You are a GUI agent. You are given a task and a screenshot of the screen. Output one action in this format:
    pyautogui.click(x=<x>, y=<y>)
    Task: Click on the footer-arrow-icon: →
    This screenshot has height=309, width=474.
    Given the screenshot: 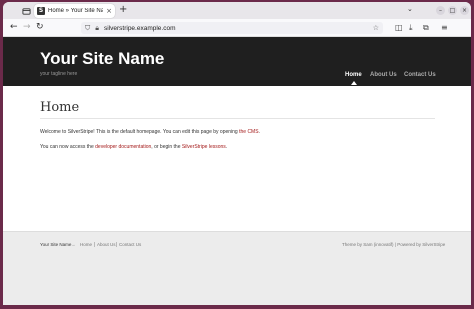 What is the action you would take?
    pyautogui.click(x=73, y=244)
    